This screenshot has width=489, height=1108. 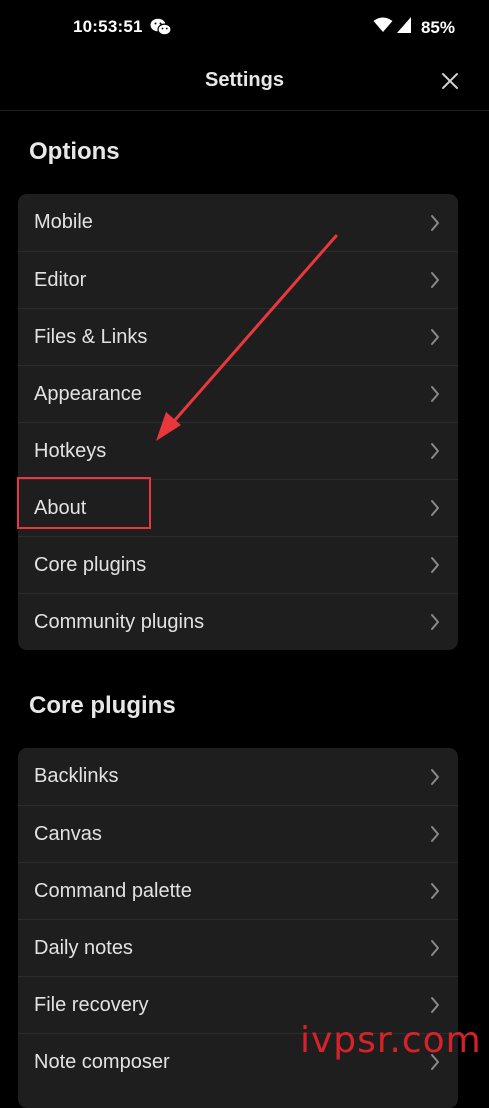 I want to click on core-plugin-item-label: Daily notes, so click(x=83, y=947).